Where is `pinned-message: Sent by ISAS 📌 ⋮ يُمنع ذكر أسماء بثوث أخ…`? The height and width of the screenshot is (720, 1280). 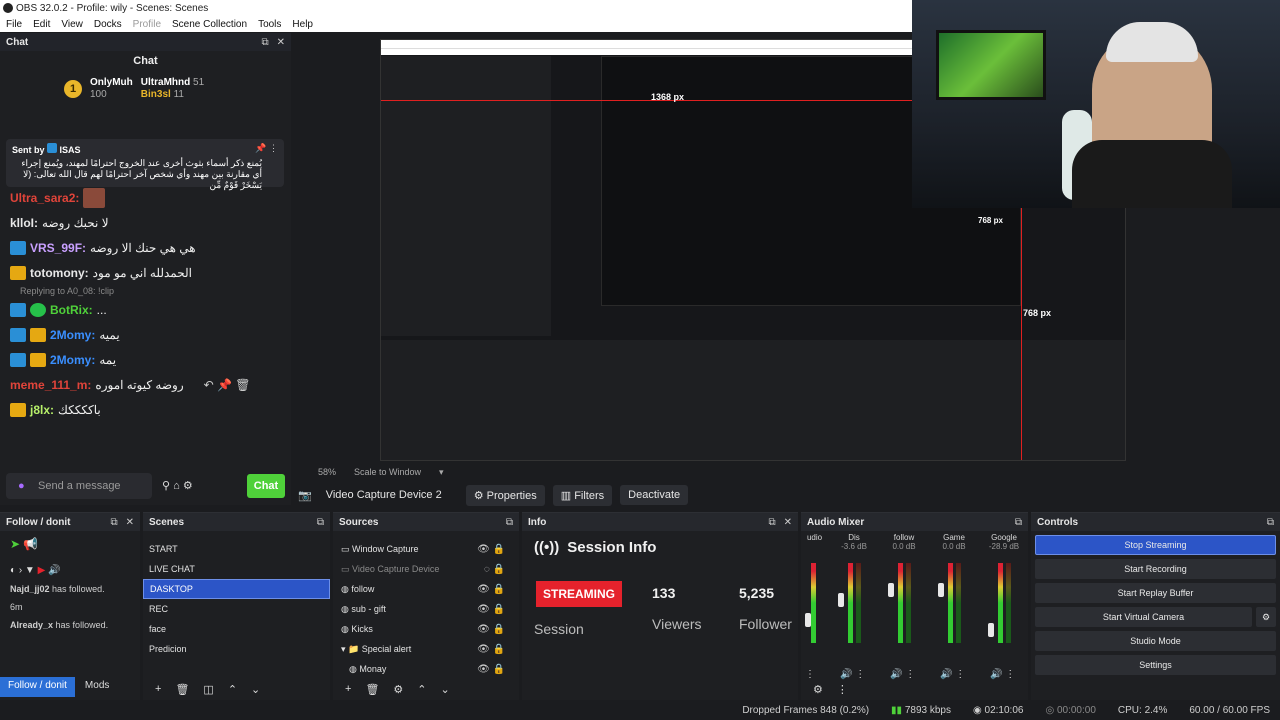
pinned-message: Sent by ISAS 📌 ⋮ يُمنع ذكر أسماء بثوث أخ… is located at coordinates (145, 164).